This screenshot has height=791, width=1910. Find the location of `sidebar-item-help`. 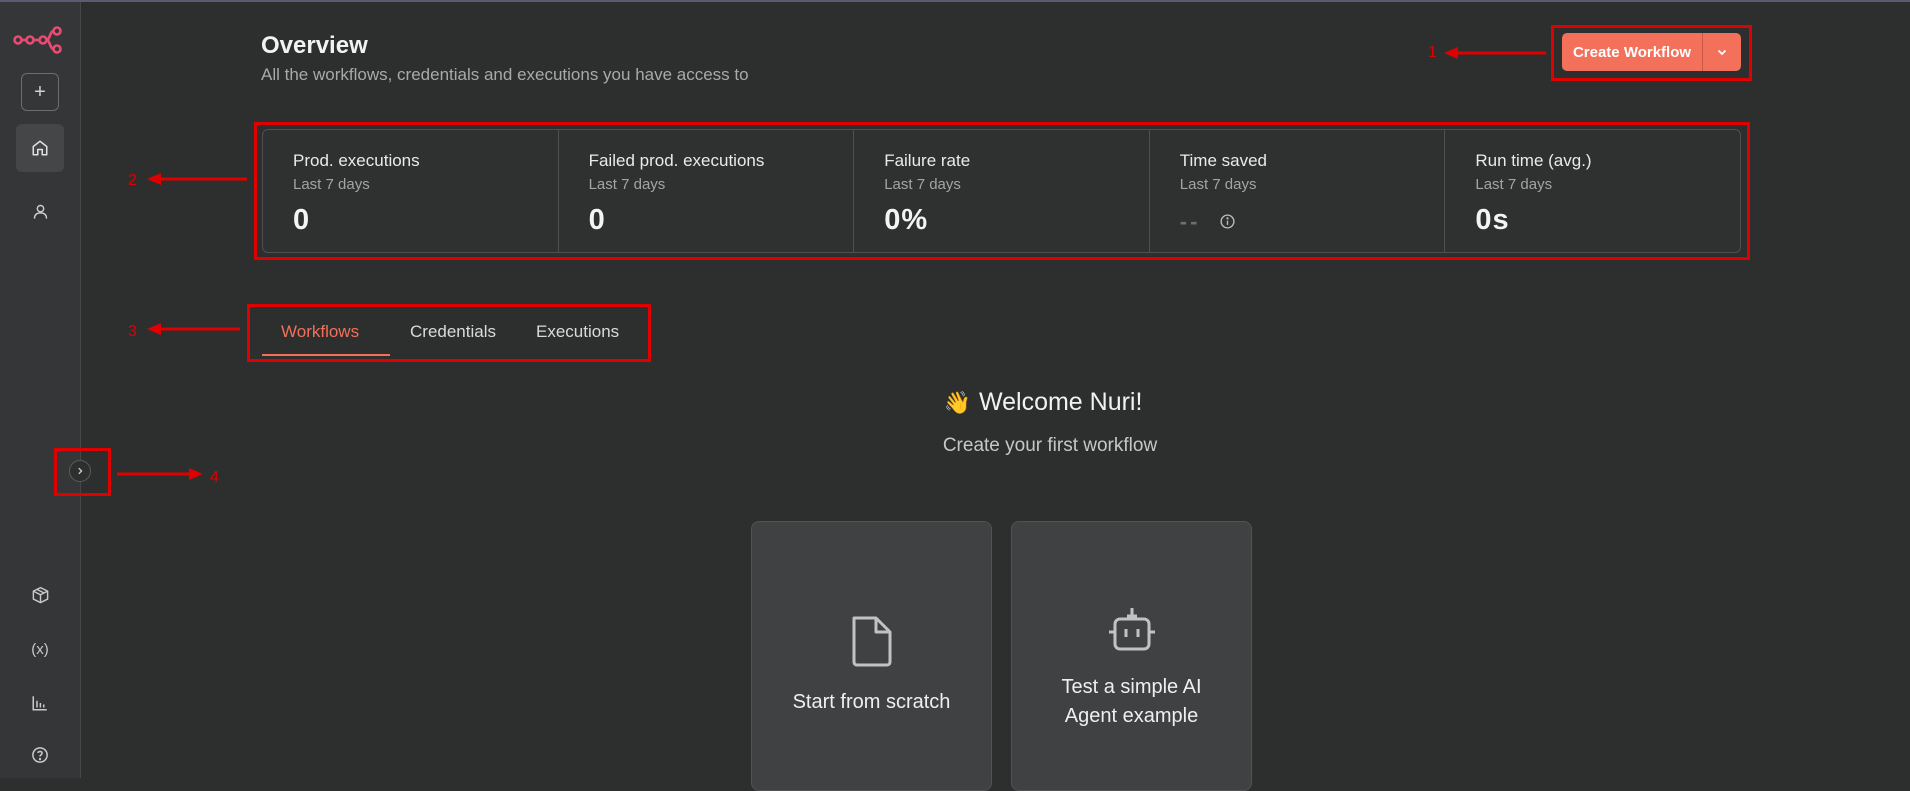

sidebar-item-help is located at coordinates (40, 755).